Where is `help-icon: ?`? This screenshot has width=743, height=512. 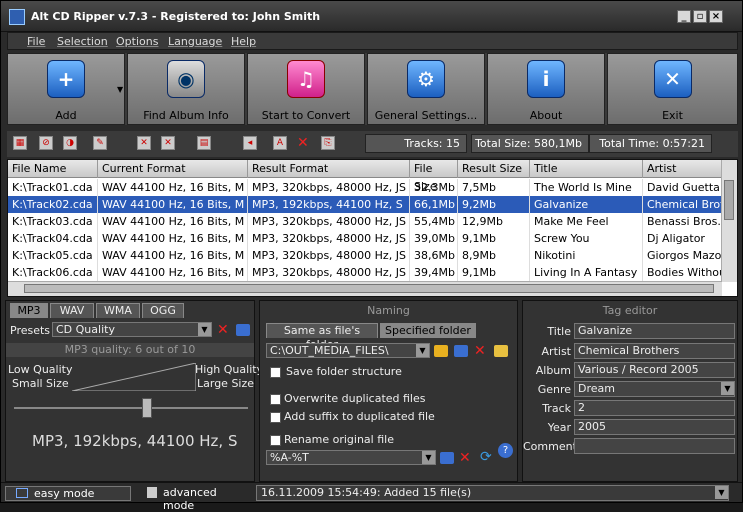
help-icon: ? is located at coordinates (505, 450).